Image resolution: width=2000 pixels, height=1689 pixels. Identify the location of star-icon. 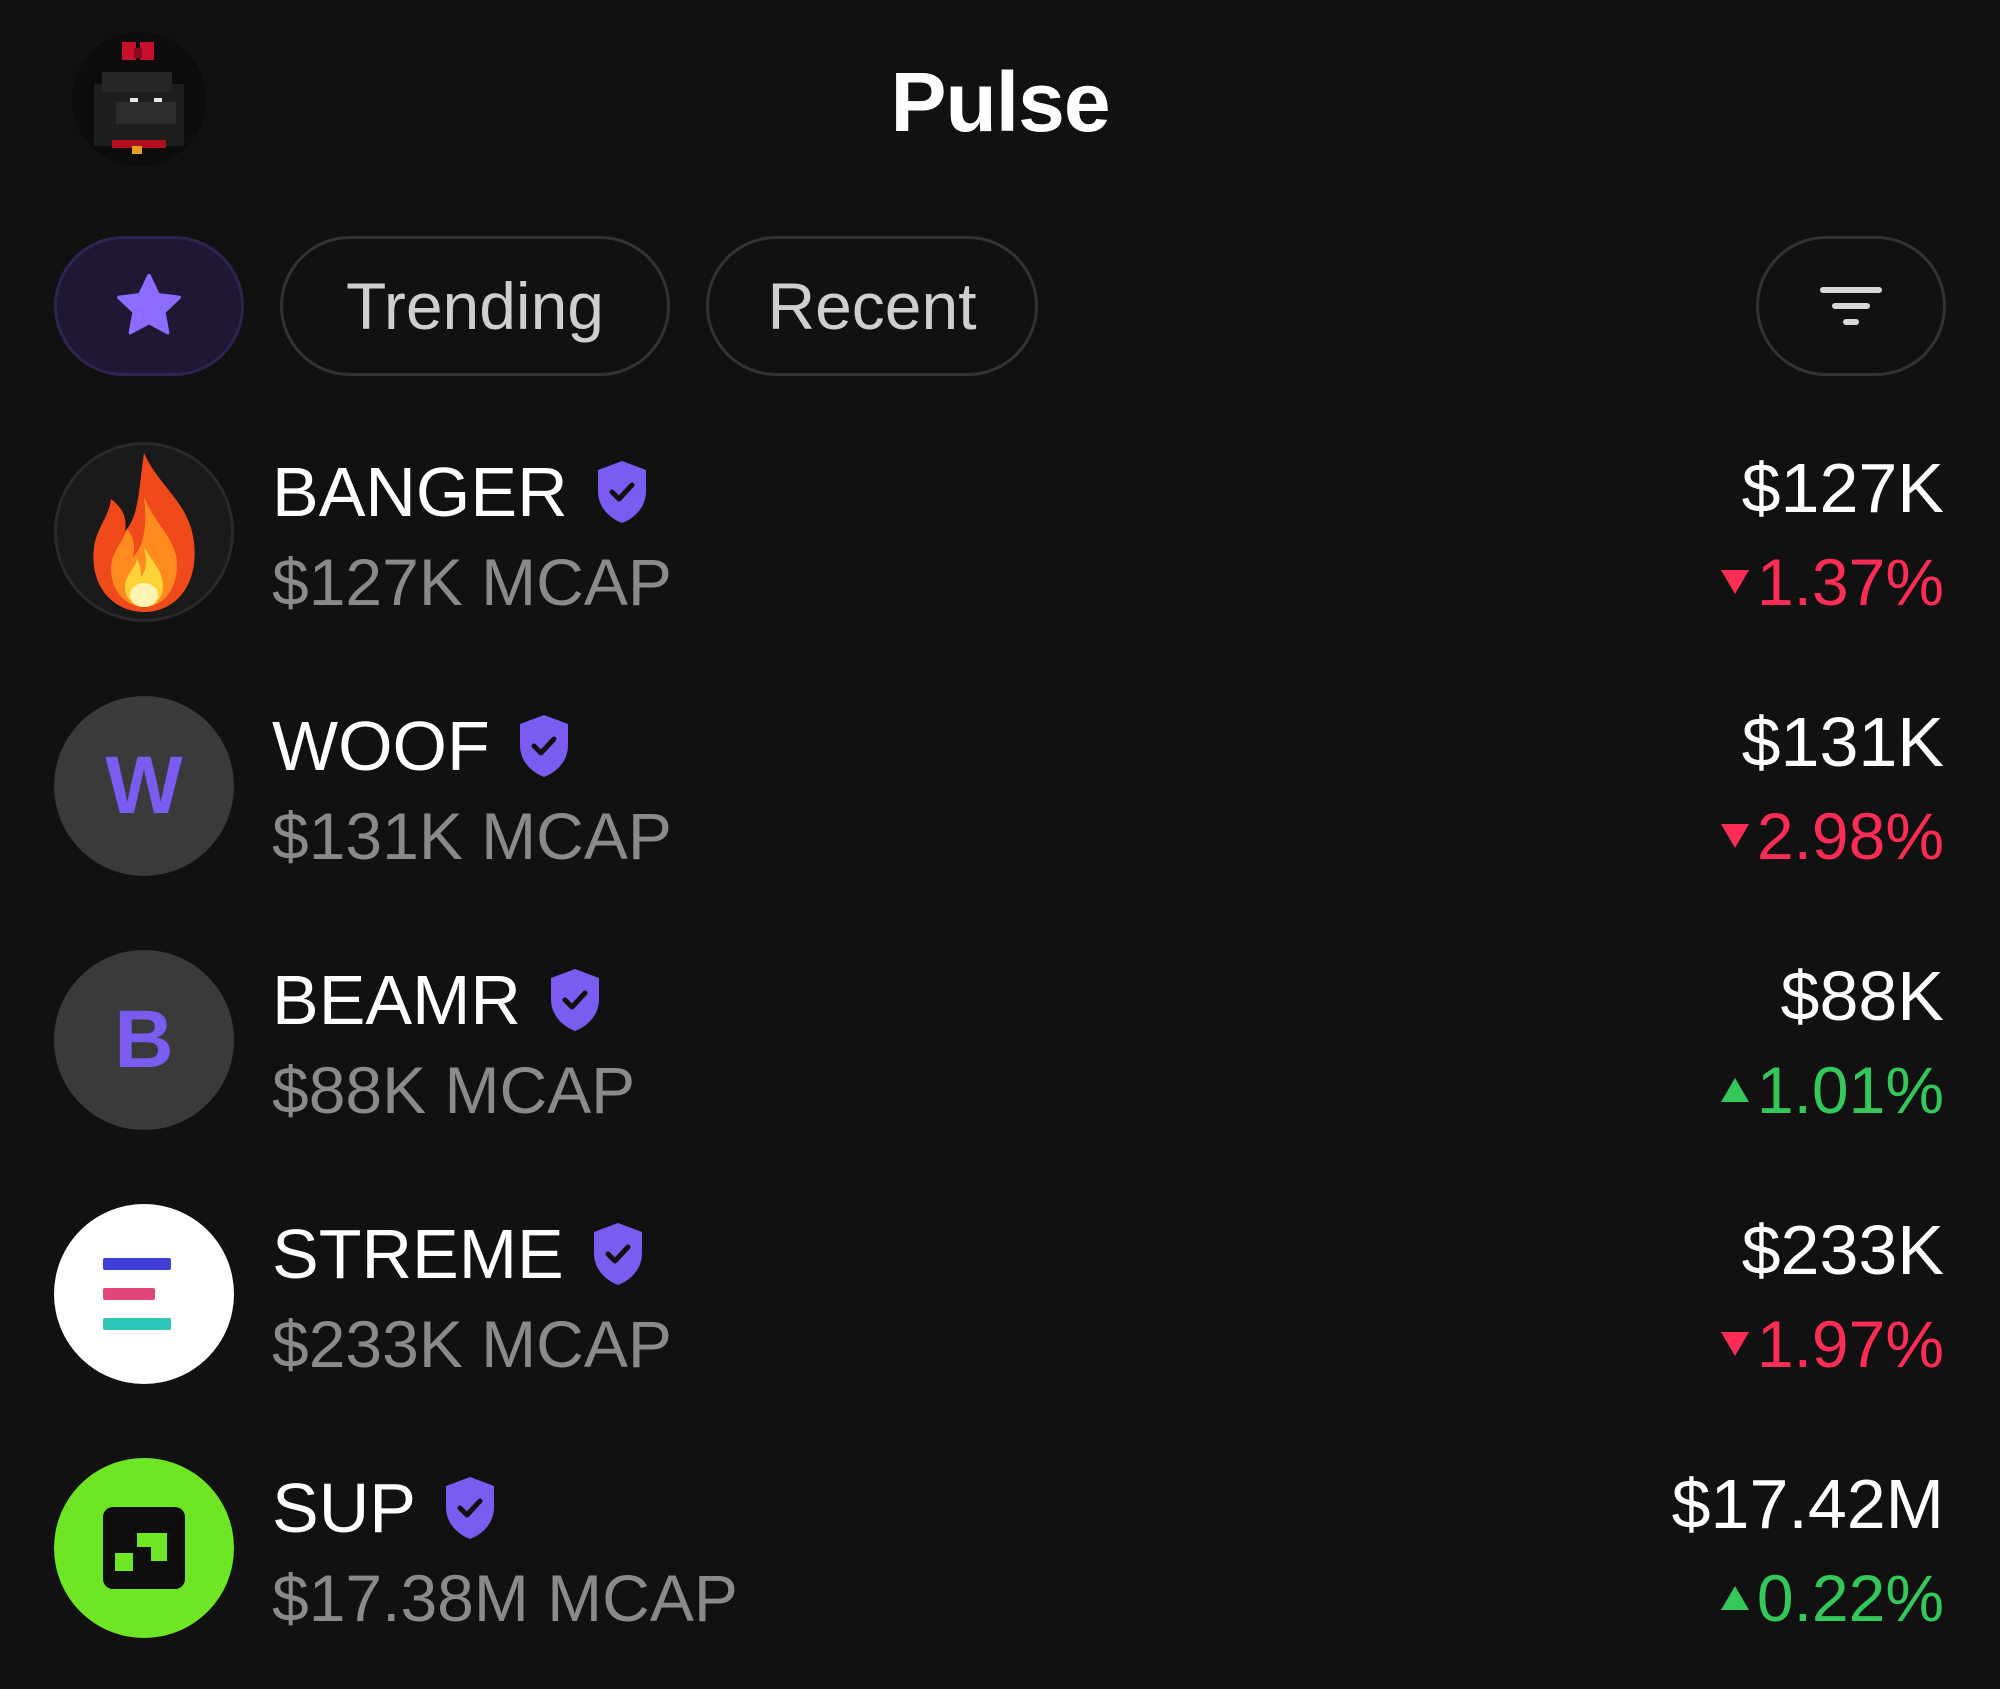
(149, 304).